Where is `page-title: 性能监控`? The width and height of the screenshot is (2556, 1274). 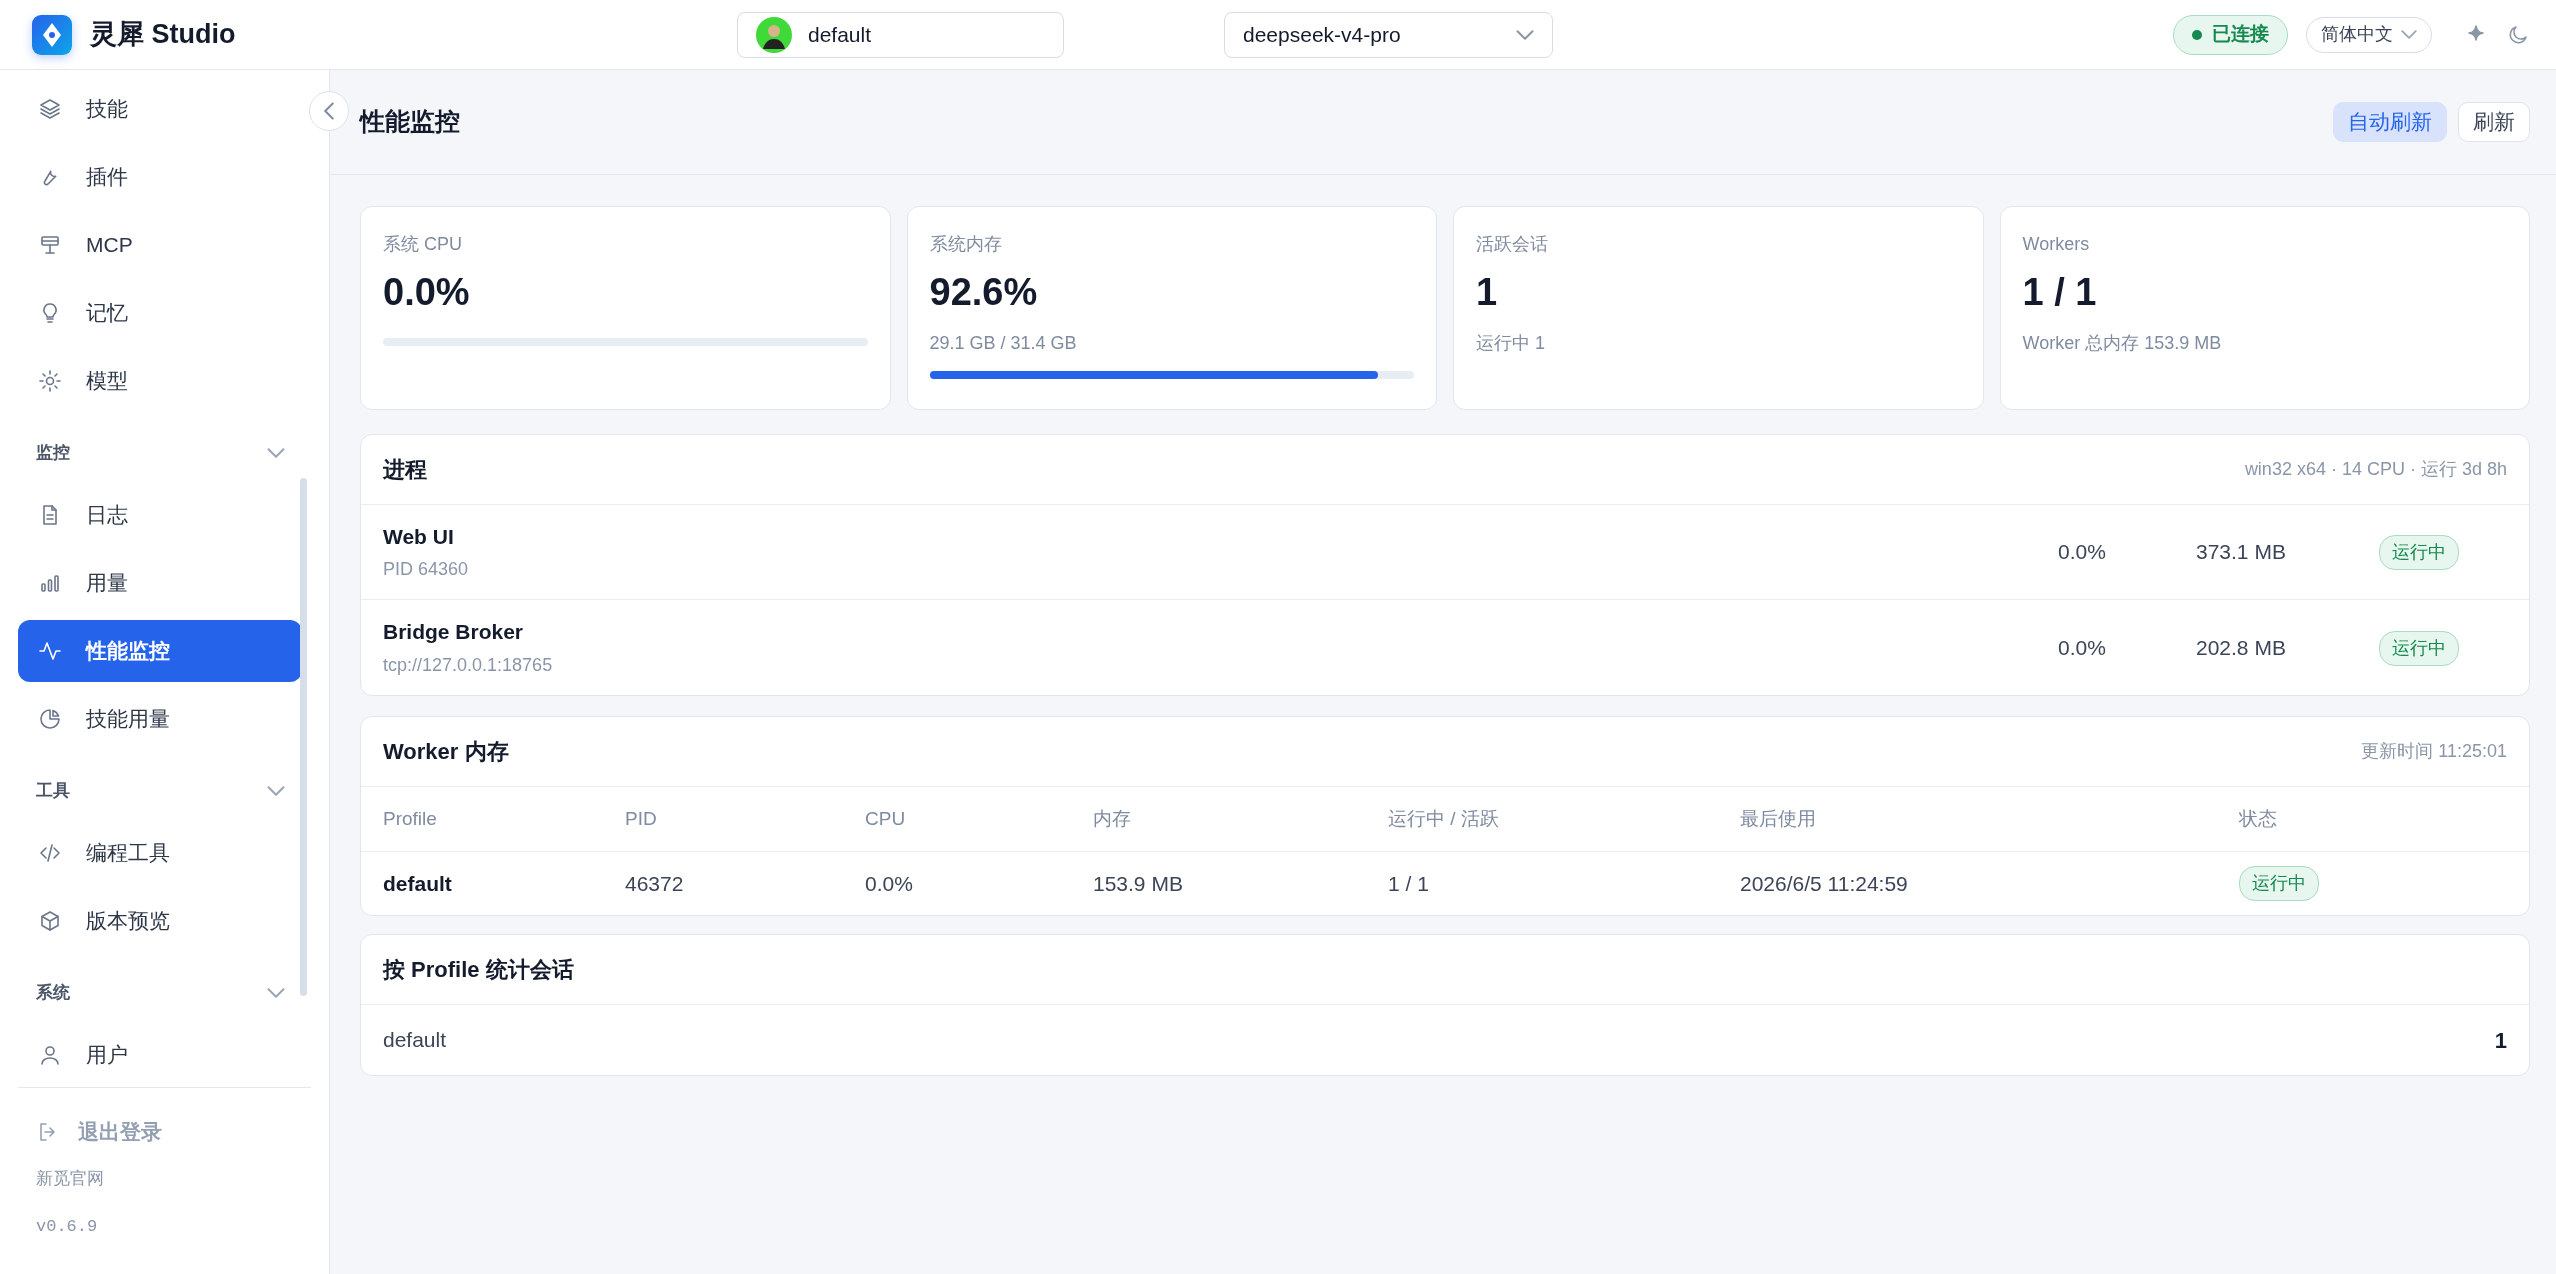
page-title: 性能监控 is located at coordinates (410, 122).